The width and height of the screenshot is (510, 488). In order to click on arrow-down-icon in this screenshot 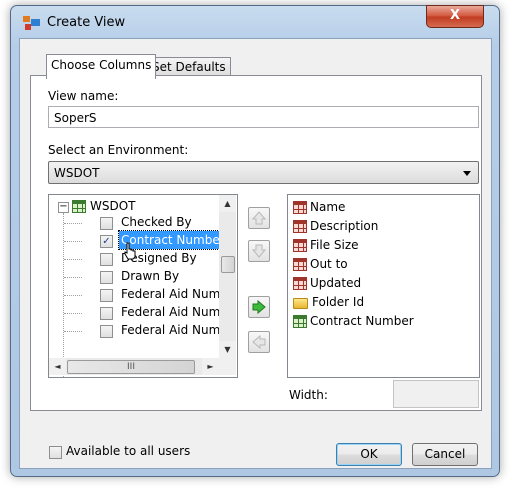, I will do `click(259, 251)`.